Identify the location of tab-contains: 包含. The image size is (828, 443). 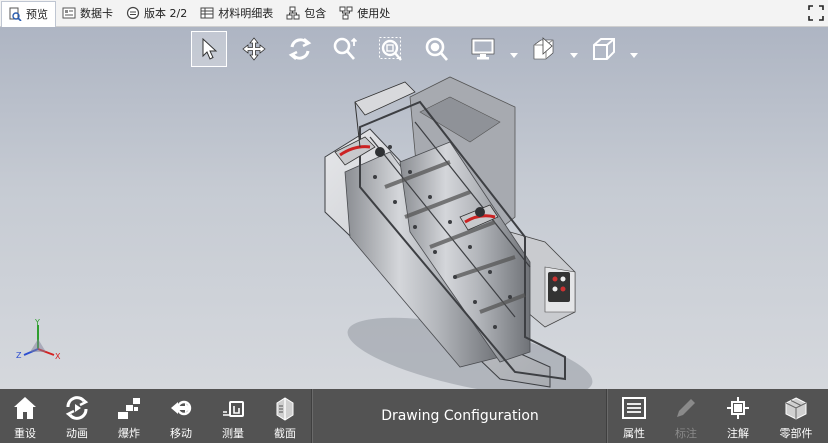
(306, 13).